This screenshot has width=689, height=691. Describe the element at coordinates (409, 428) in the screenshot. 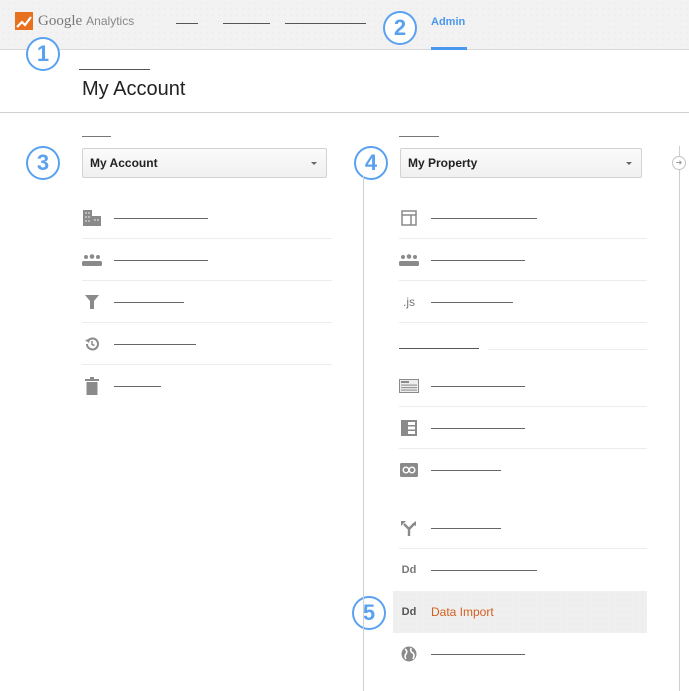

I see `list-detail-icon` at that location.